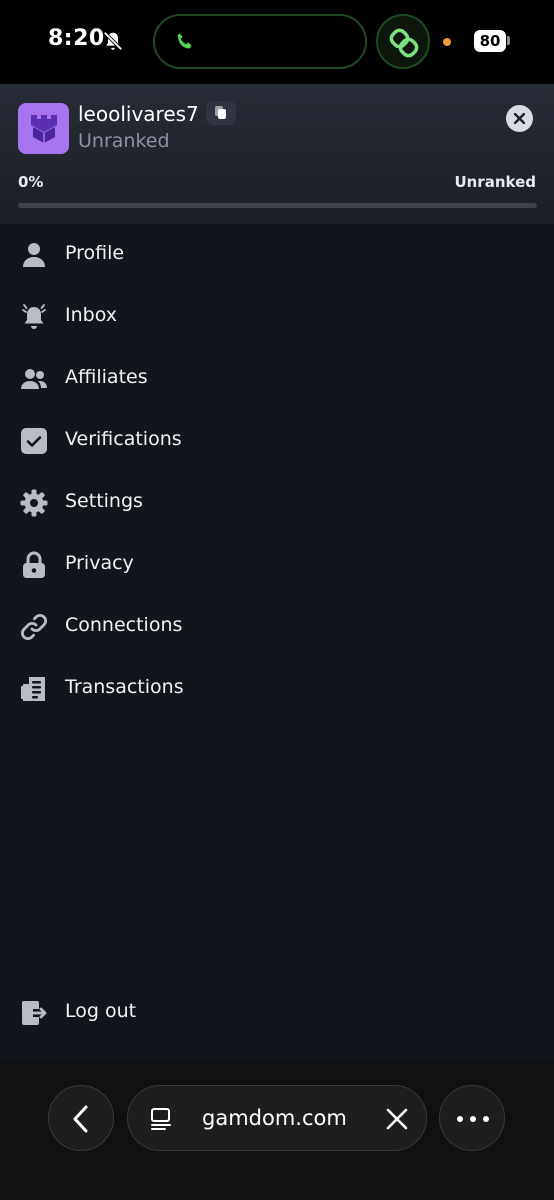  I want to click on progress-percent: 0%, so click(31, 182).